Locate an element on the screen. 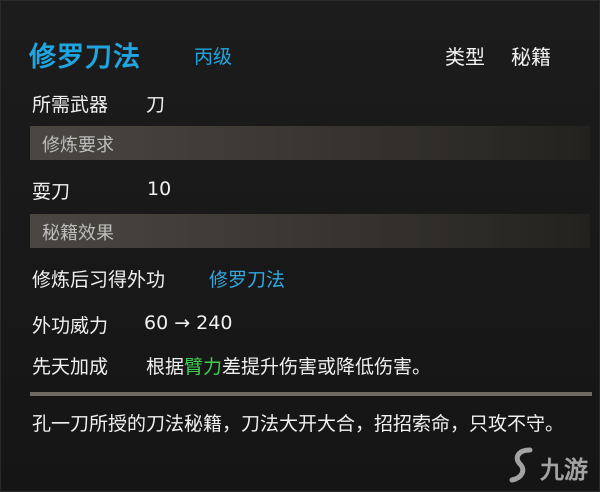 The height and width of the screenshot is (492, 600). power-value: 60 → 240 is located at coordinates (188, 323).